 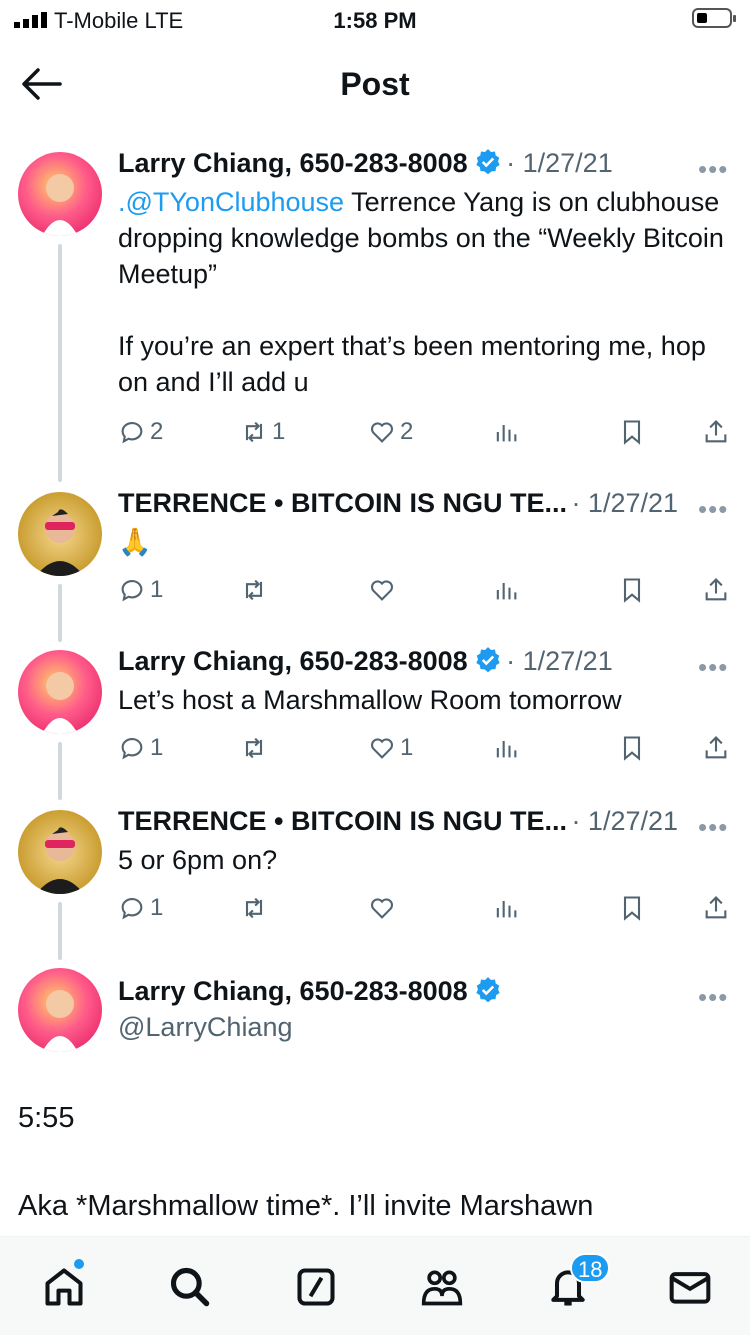 I want to click on tweet-actions: 2 1 2, so click(x=423, y=435).